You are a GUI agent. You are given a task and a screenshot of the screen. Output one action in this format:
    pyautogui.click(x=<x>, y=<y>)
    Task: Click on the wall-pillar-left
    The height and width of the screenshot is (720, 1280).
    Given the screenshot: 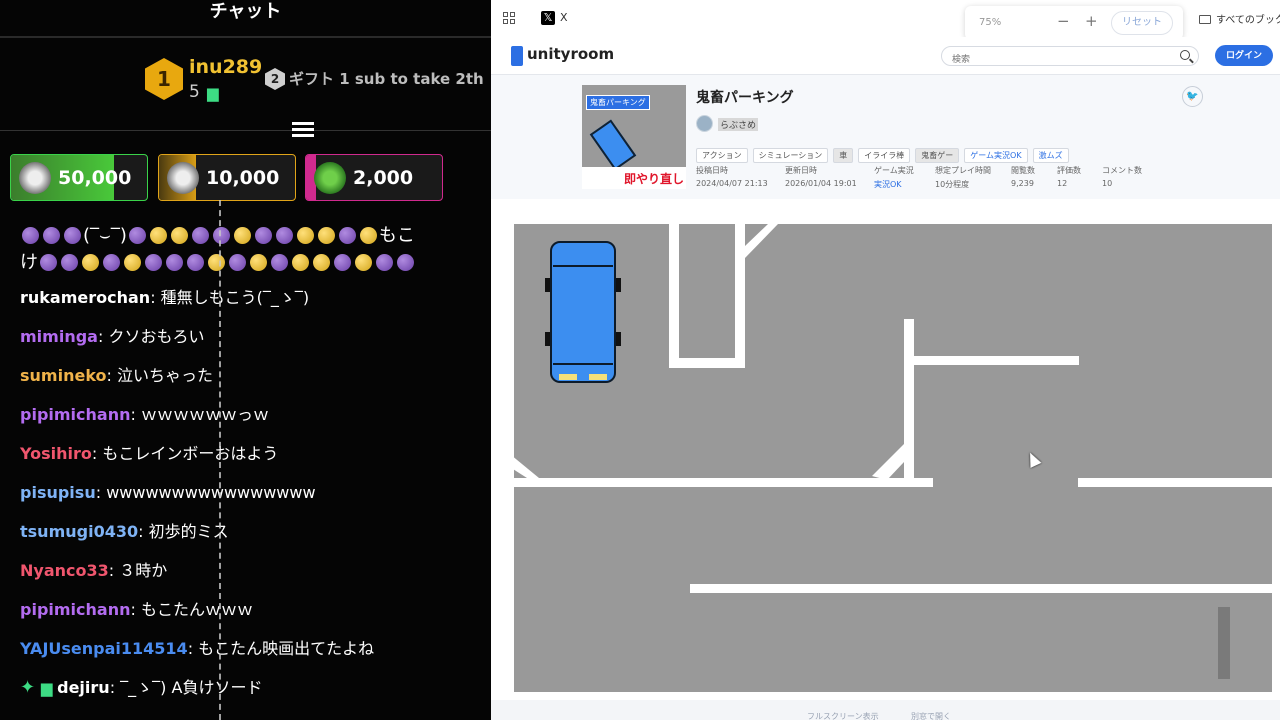 What is the action you would take?
    pyautogui.click(x=674, y=289)
    